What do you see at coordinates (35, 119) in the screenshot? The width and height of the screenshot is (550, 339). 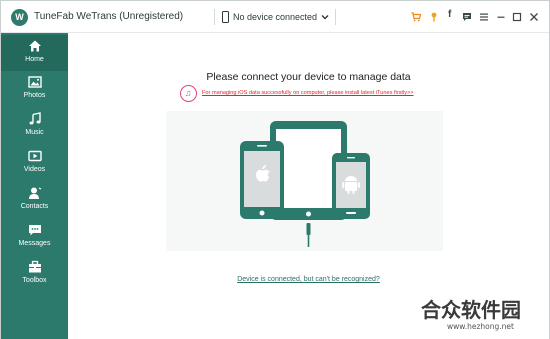 I see `music-icon` at bounding box center [35, 119].